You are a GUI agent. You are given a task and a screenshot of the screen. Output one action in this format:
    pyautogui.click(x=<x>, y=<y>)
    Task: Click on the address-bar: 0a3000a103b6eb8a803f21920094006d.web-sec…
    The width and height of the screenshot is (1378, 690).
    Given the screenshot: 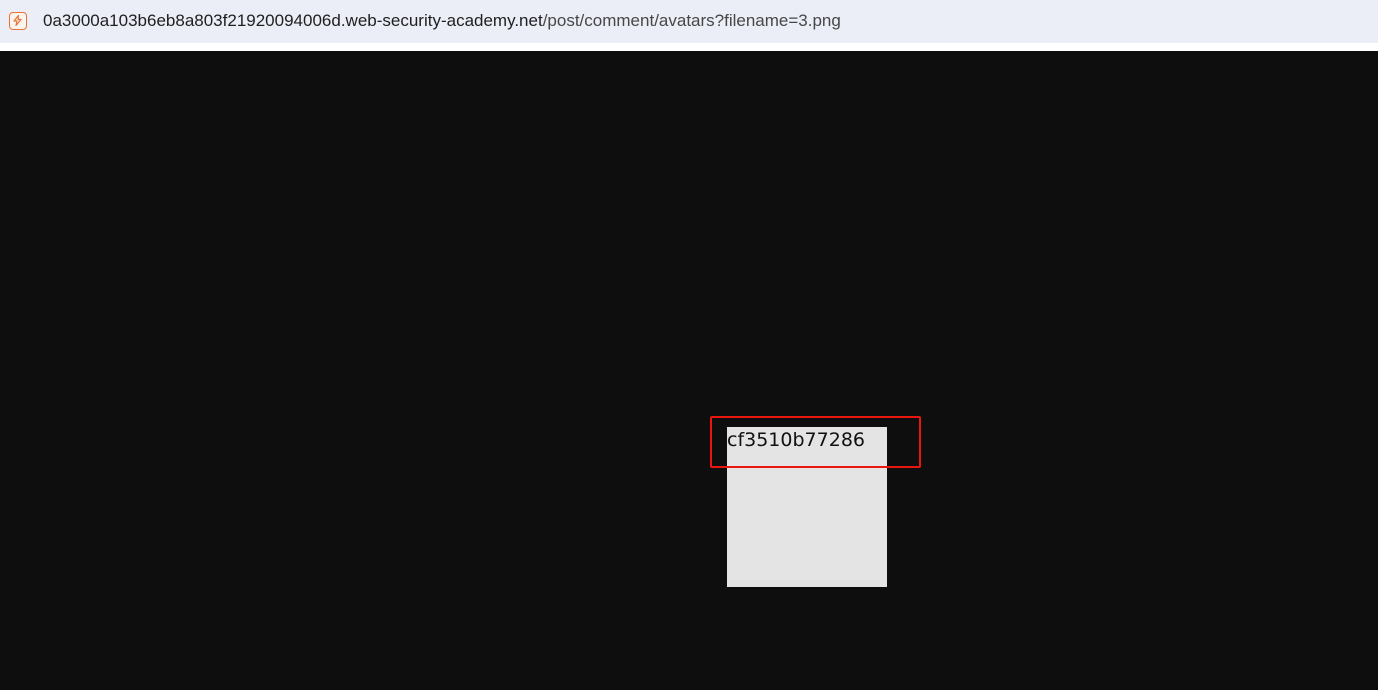 What is the action you would take?
    pyautogui.click(x=689, y=21)
    